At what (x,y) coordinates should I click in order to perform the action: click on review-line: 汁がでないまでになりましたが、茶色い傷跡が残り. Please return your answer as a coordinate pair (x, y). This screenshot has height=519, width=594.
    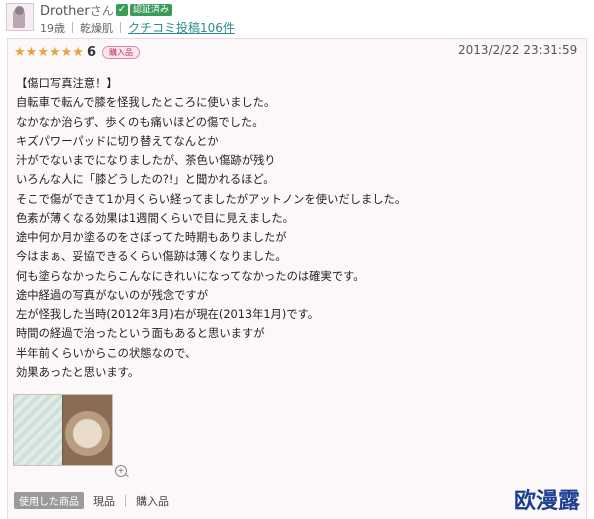
    Looking at the image, I should click on (146, 160).